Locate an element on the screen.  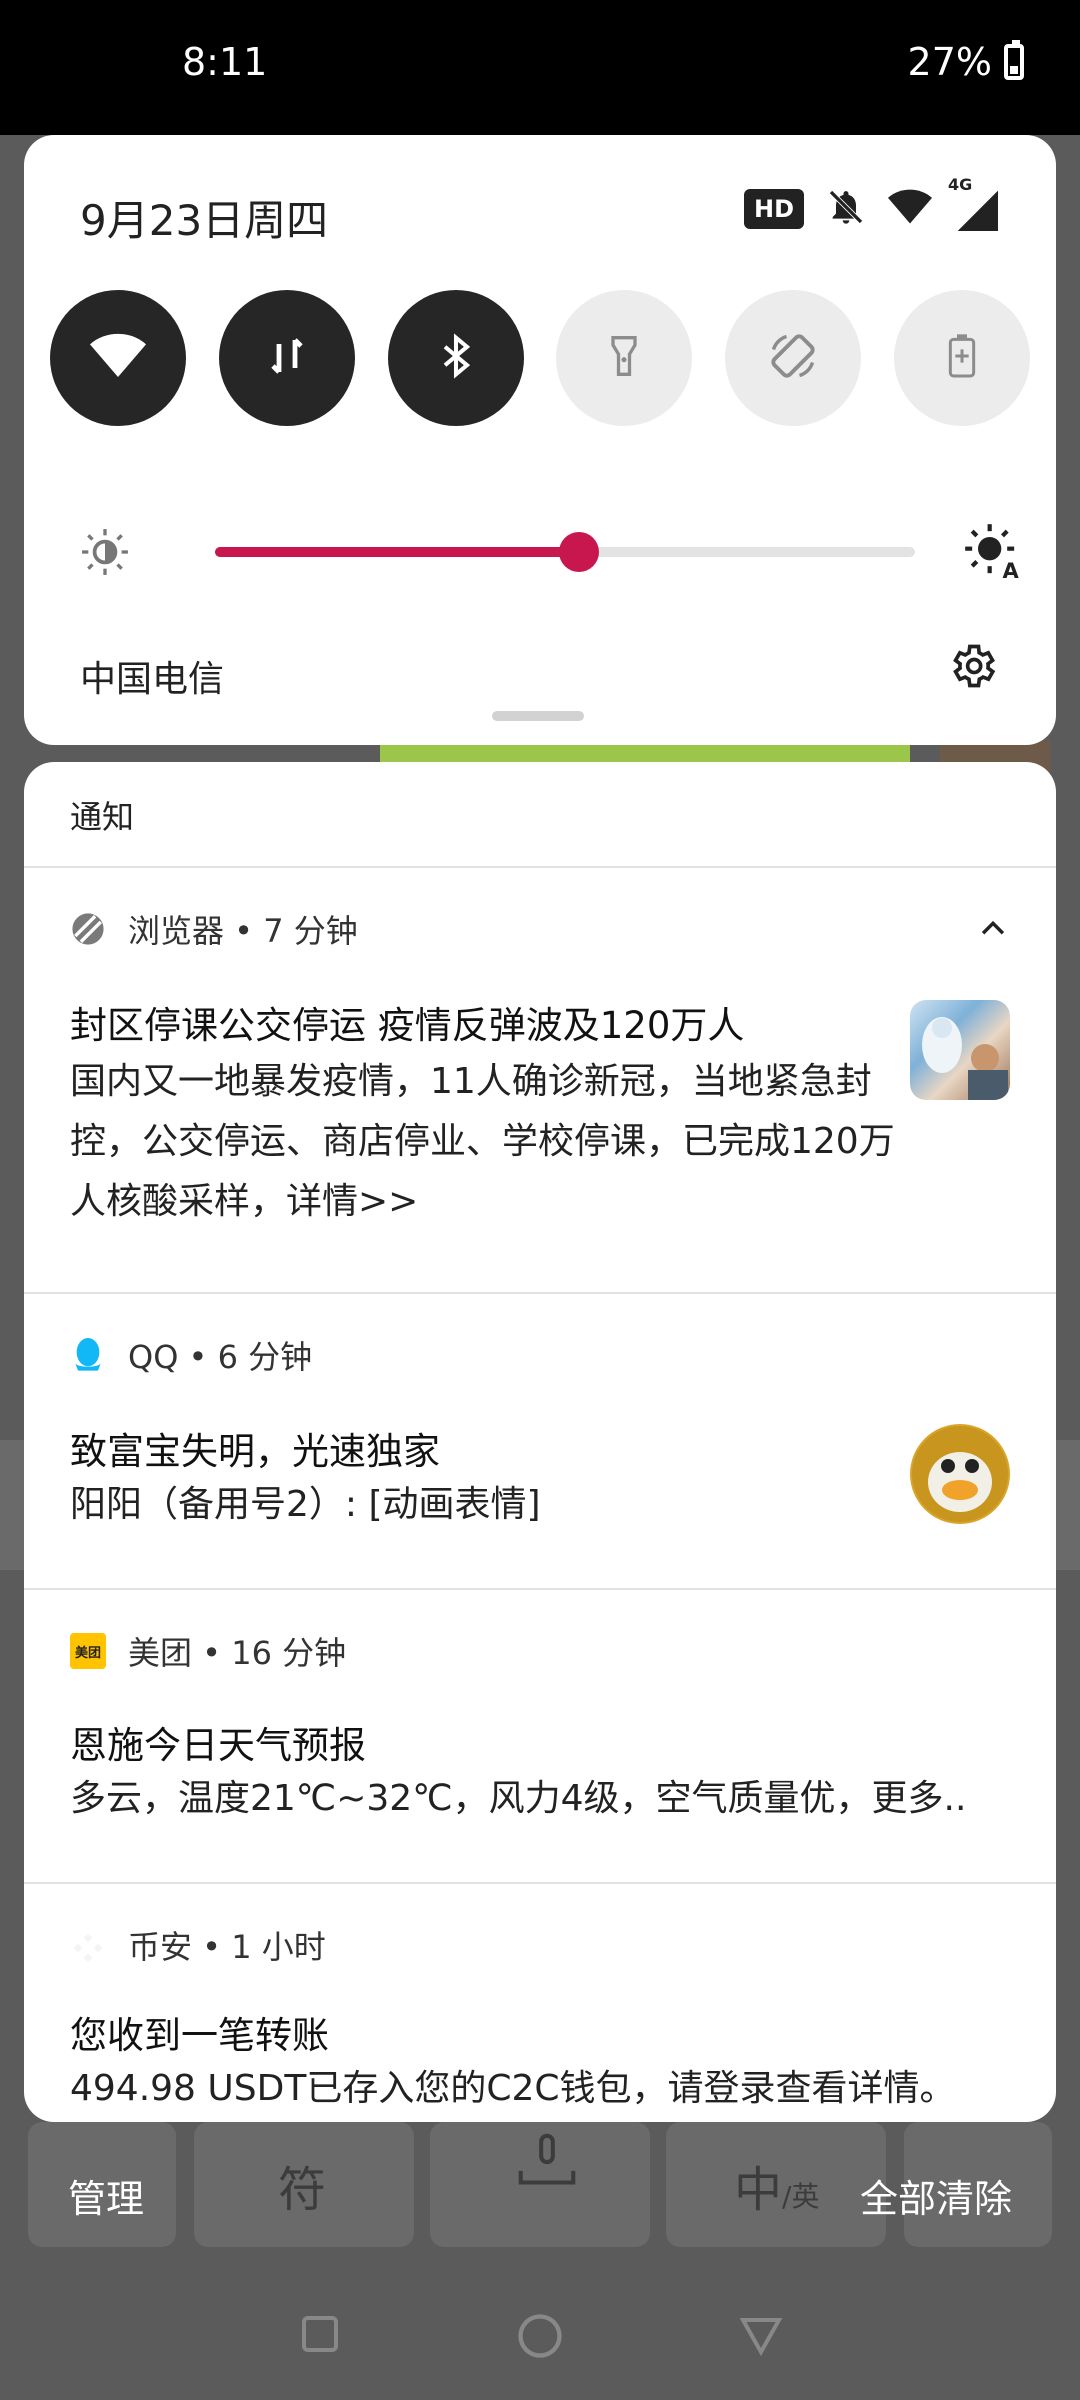
flashlight-icon is located at coordinates (624, 358).